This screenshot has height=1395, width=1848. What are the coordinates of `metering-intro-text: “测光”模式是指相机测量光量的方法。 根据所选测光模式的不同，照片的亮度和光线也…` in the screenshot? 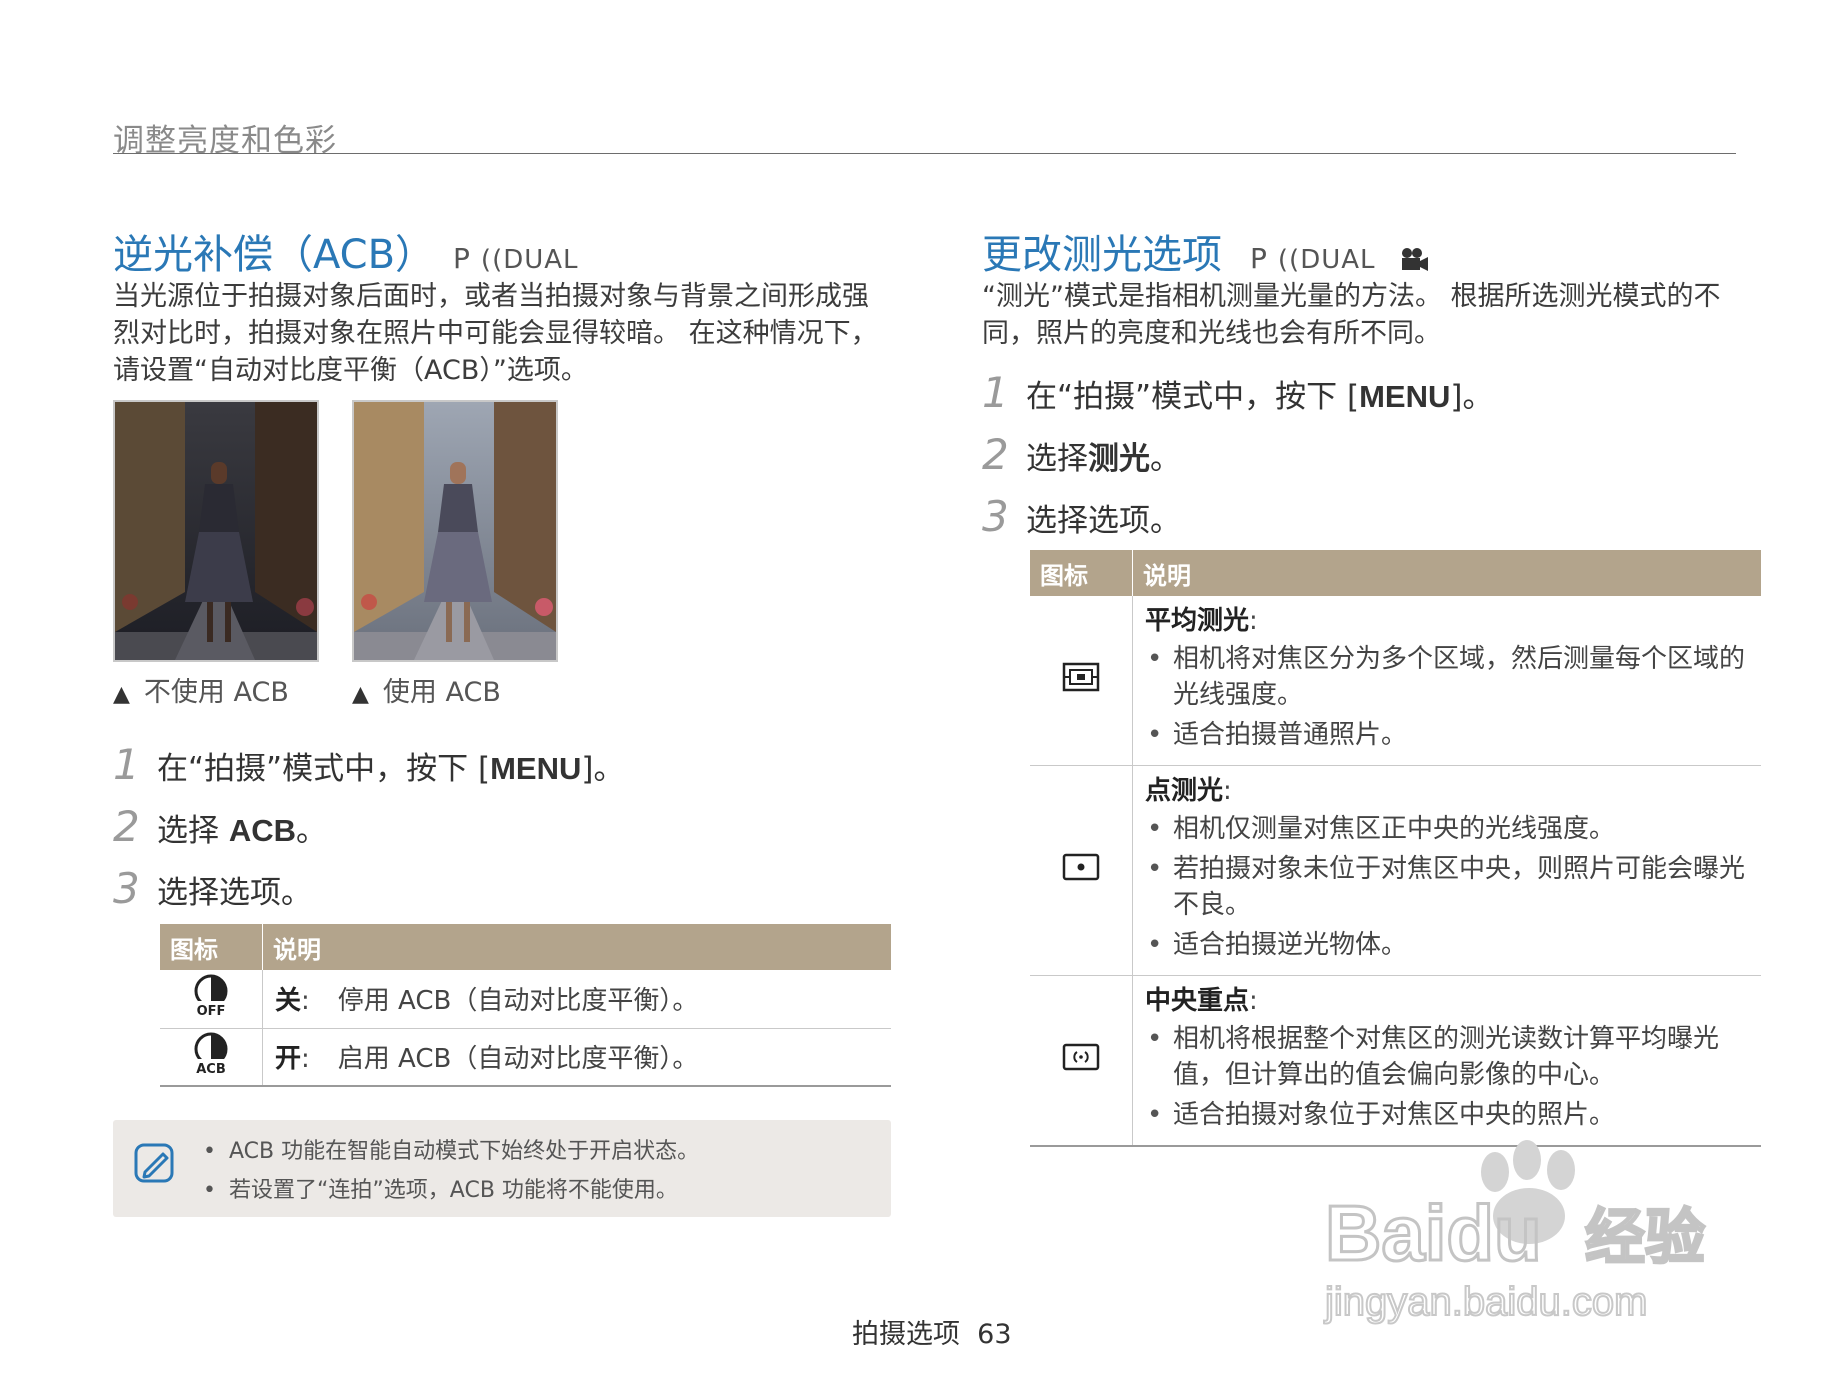 It's located at (1351, 315).